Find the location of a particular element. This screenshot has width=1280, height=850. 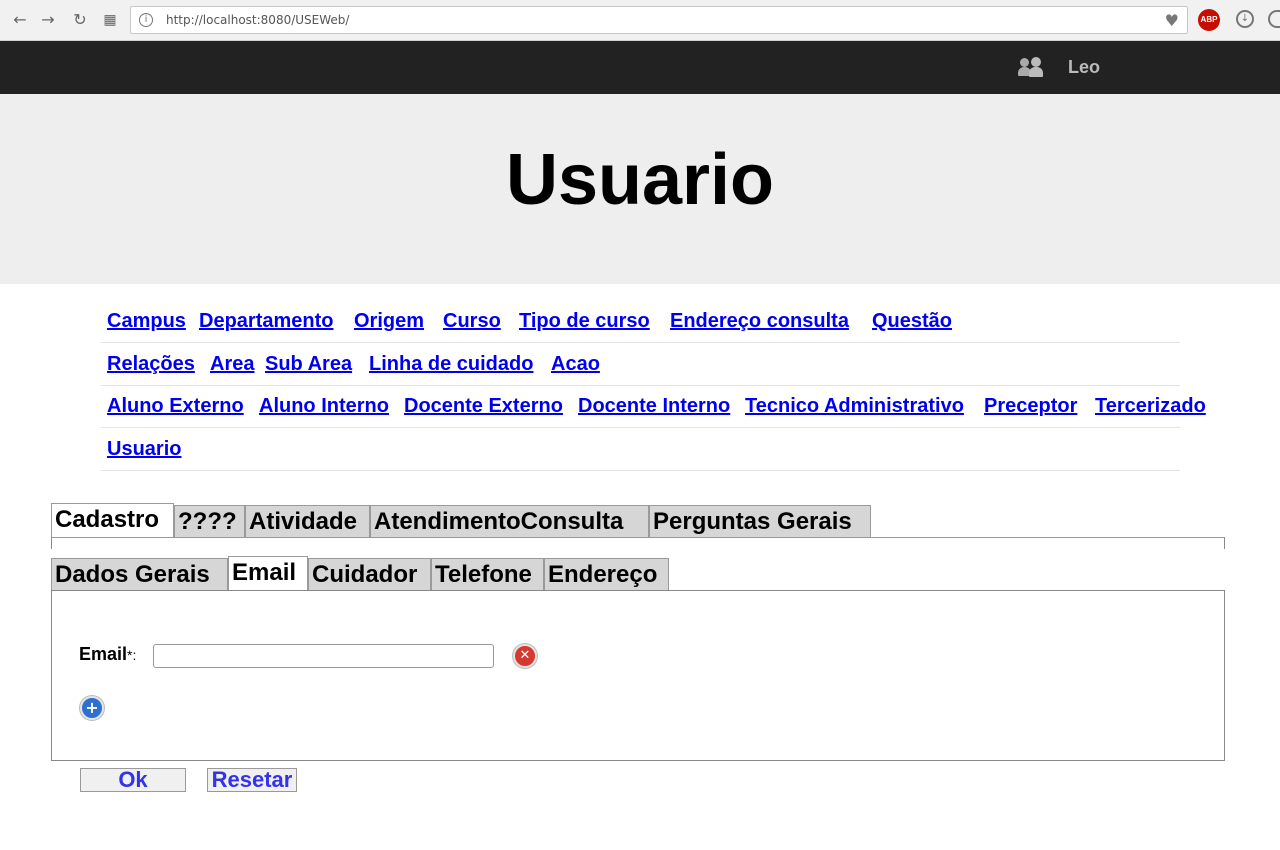

nav-link-tipo-de-curso: Tipo de curso is located at coordinates (584, 321).